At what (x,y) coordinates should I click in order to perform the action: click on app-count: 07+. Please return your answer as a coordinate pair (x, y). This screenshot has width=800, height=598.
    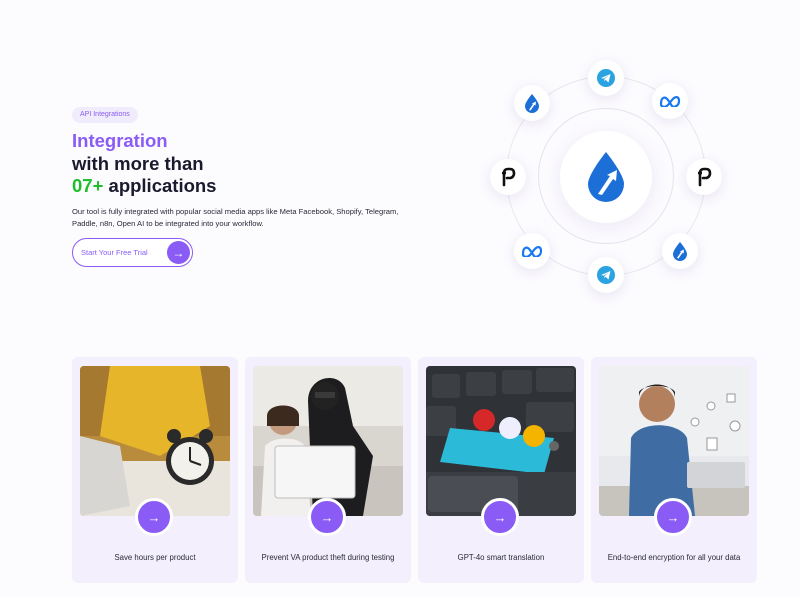
    Looking at the image, I should click on (88, 185).